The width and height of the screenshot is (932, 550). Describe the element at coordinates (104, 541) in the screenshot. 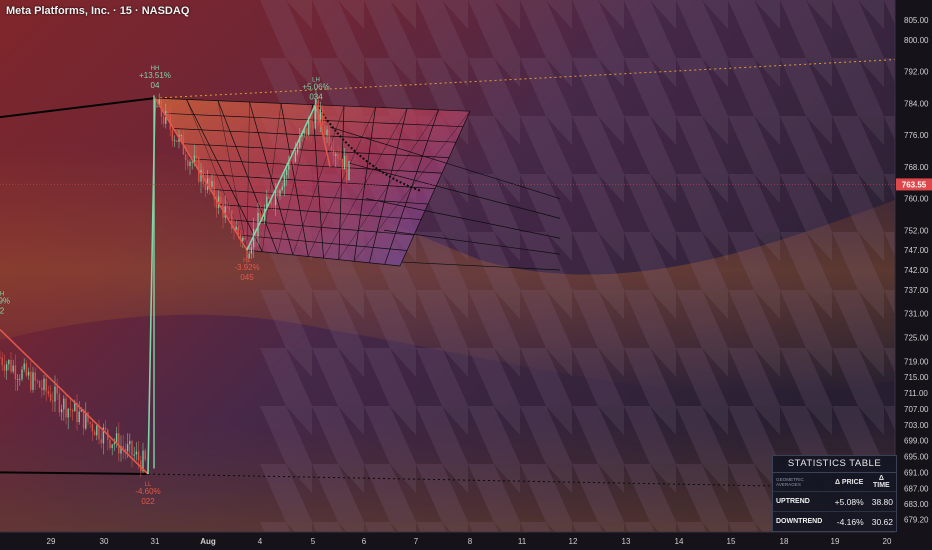

I see `x-tick-label: 30` at that location.